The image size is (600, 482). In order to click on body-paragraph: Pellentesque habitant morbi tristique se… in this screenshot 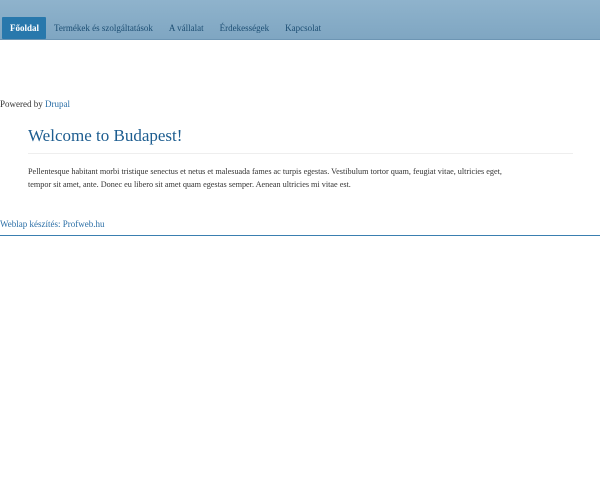, I will do `click(265, 178)`.